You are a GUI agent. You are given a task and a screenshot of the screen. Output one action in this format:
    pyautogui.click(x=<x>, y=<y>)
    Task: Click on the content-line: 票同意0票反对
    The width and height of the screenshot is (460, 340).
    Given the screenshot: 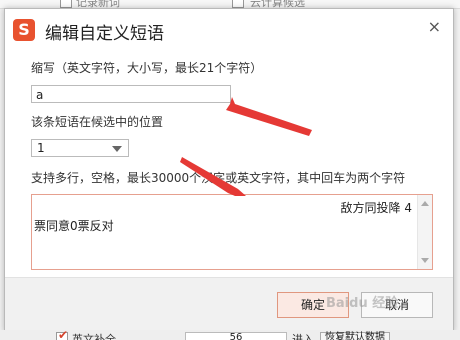 What is the action you would take?
    pyautogui.click(x=74, y=226)
    